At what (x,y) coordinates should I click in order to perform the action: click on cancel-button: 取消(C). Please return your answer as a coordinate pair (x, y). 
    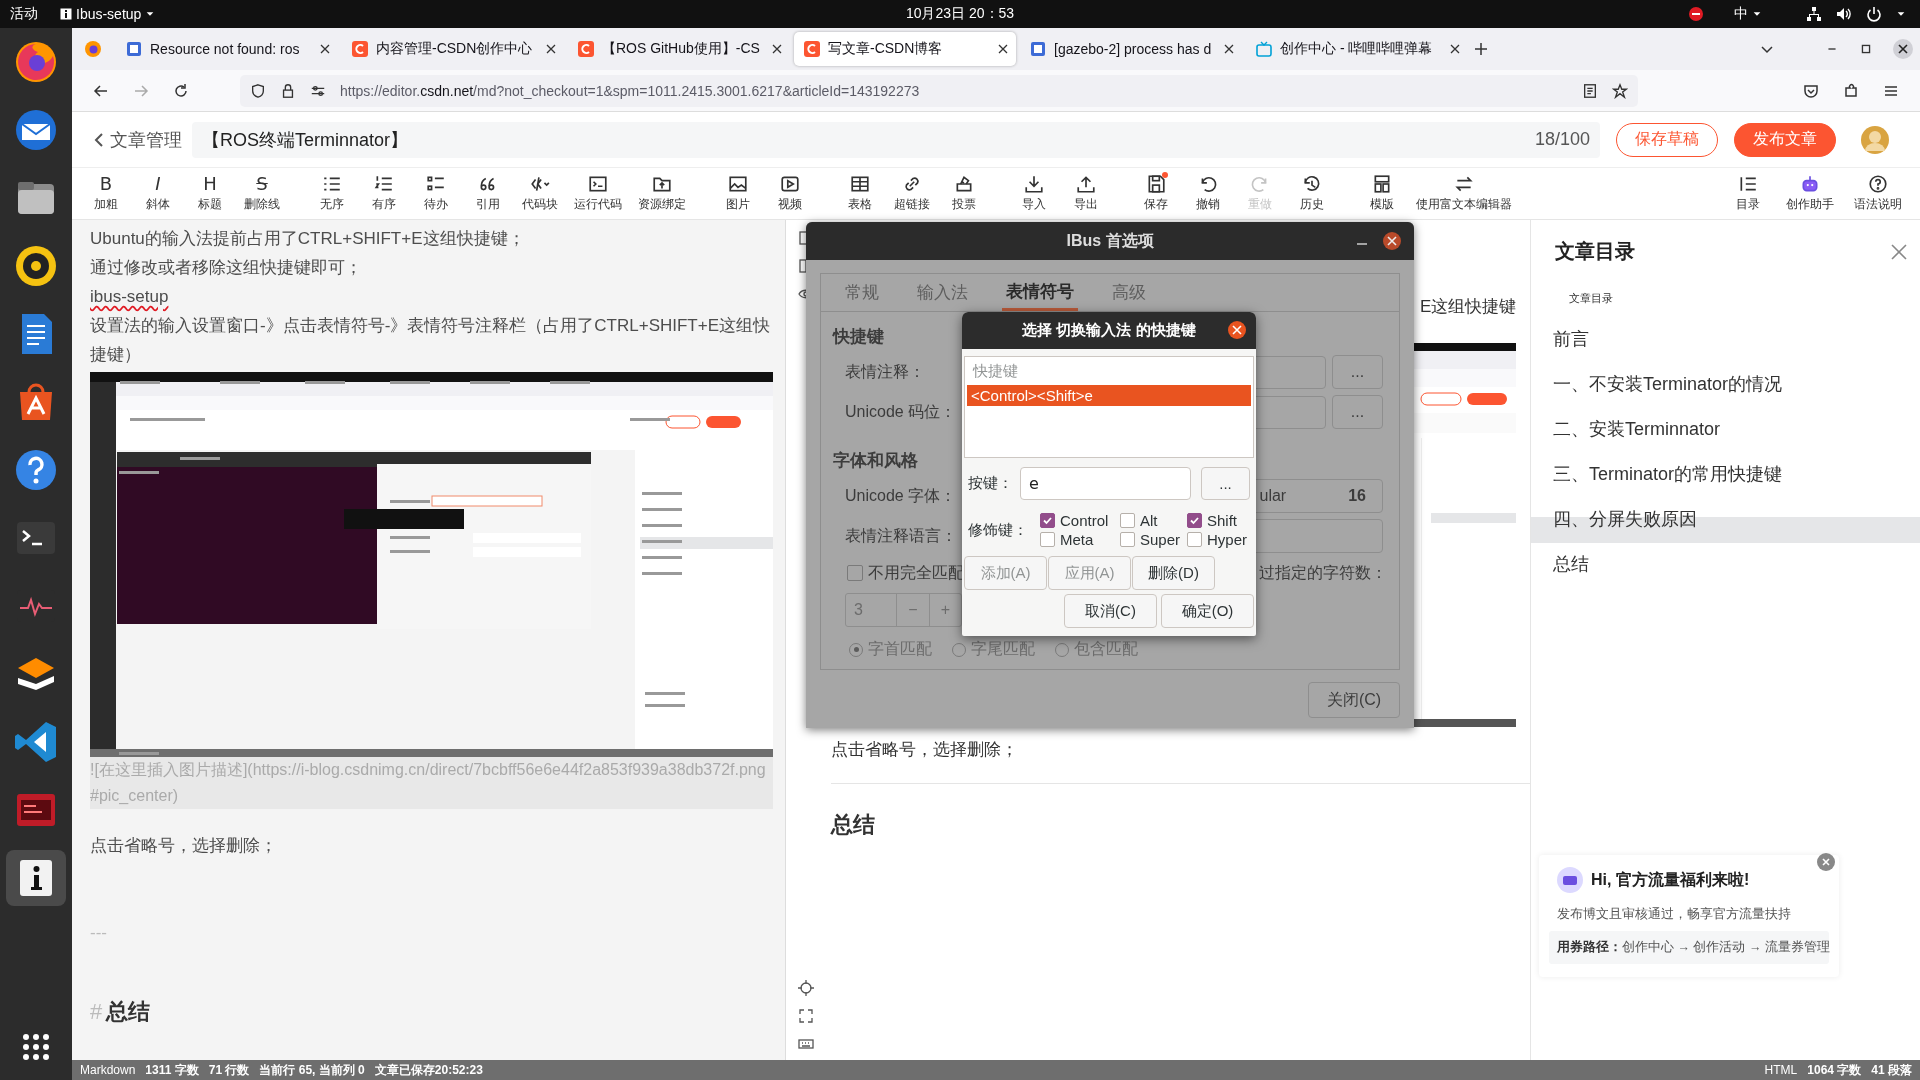
    Looking at the image, I should click on (1110, 611).